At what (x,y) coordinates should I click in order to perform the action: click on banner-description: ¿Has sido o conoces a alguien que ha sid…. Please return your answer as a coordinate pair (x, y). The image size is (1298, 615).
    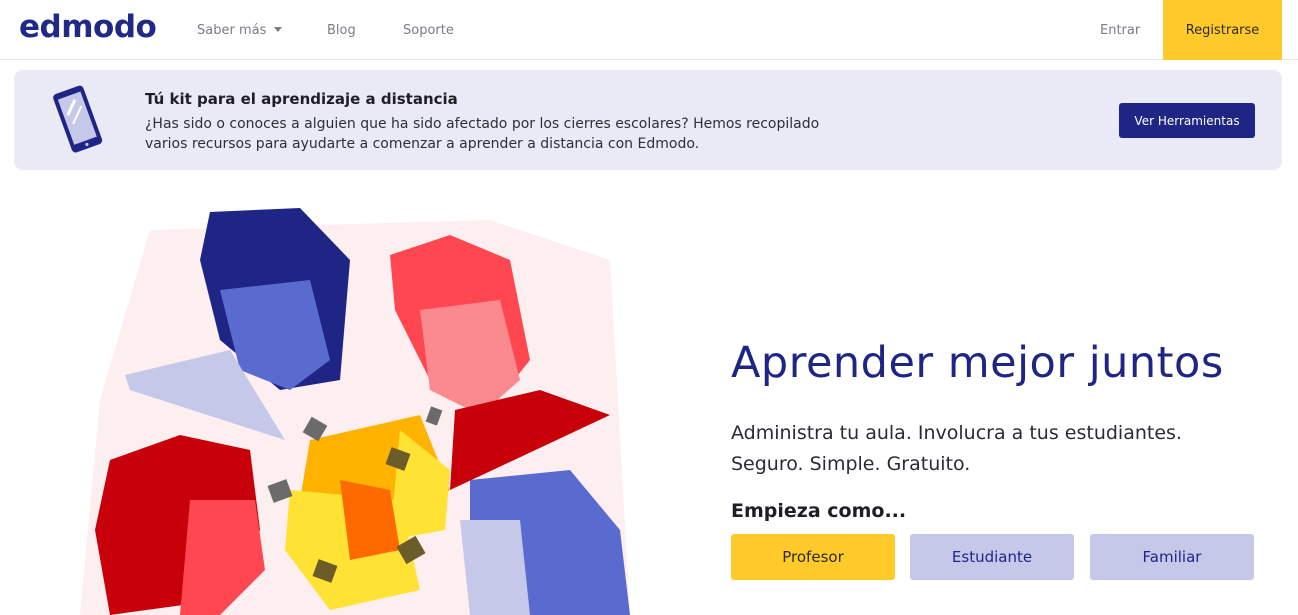
    Looking at the image, I should click on (482, 134).